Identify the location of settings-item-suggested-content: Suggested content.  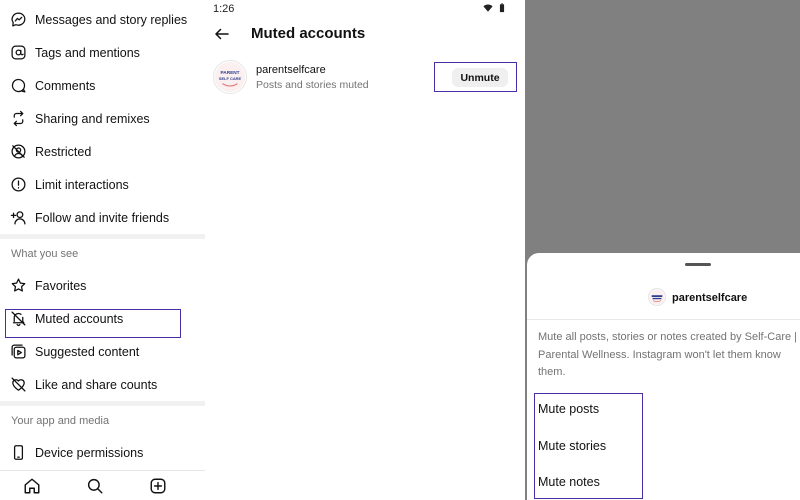
(102, 351).